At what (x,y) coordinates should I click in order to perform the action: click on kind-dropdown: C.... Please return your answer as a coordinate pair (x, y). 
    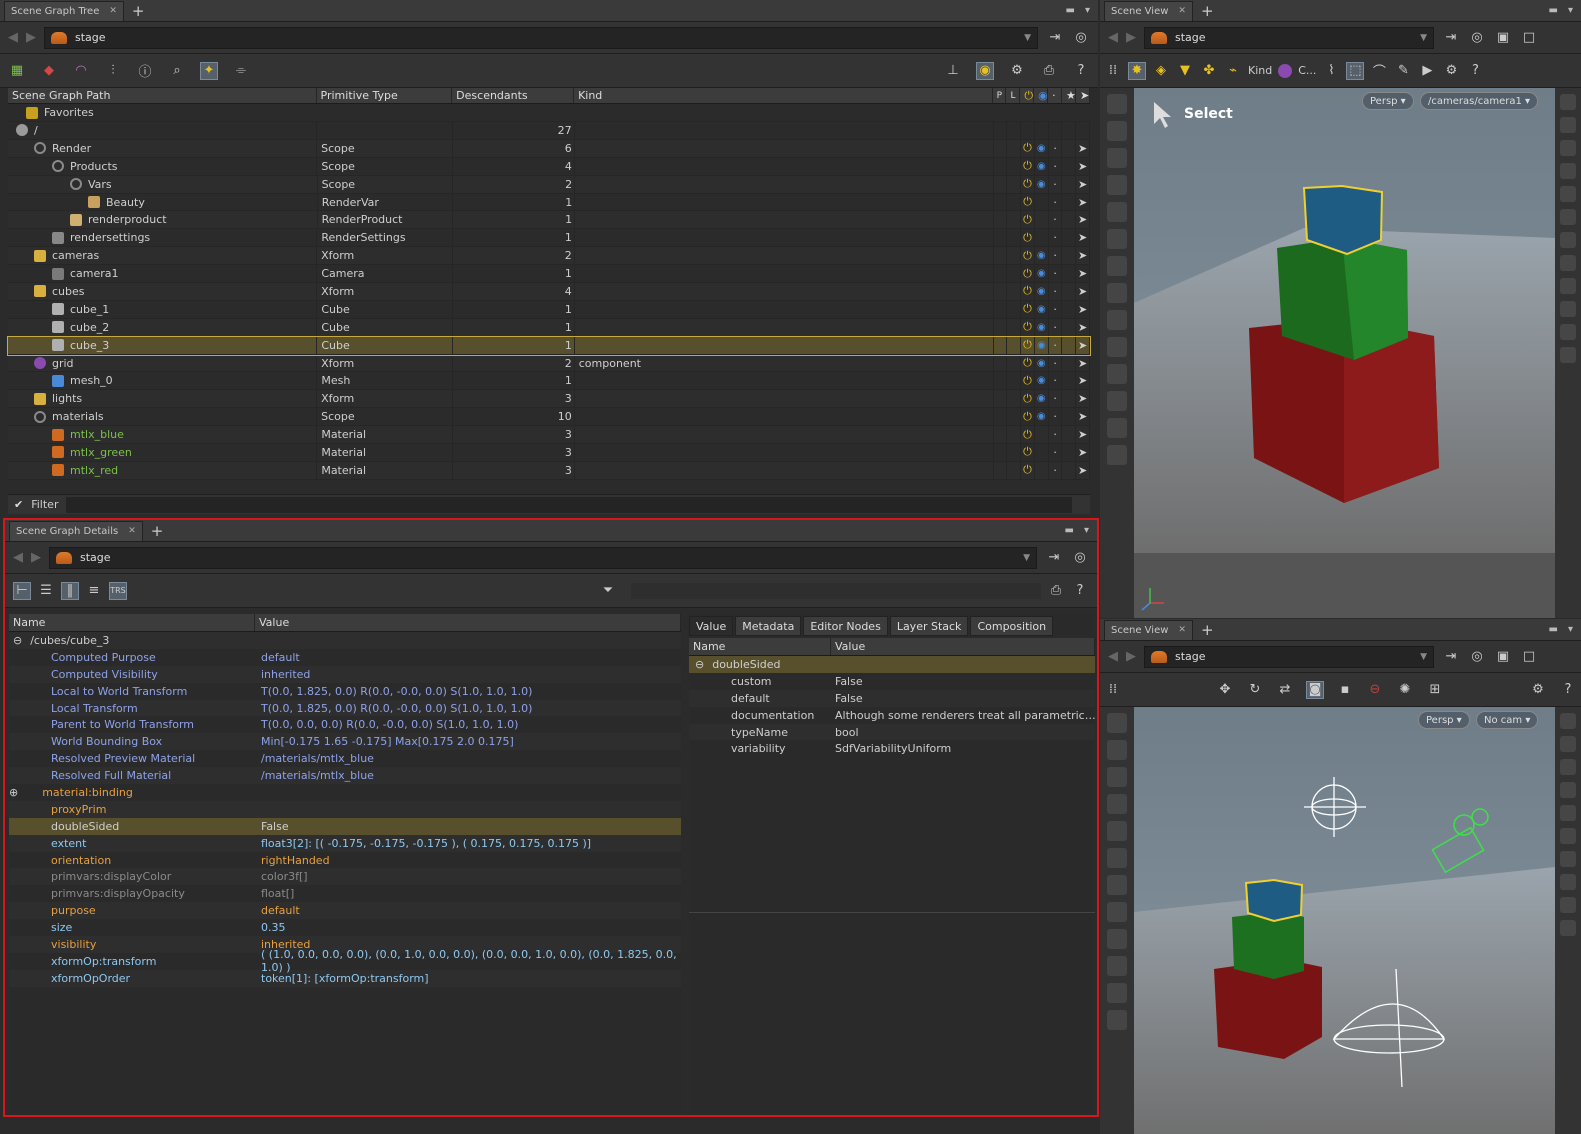
    Looking at the image, I should click on (1307, 70).